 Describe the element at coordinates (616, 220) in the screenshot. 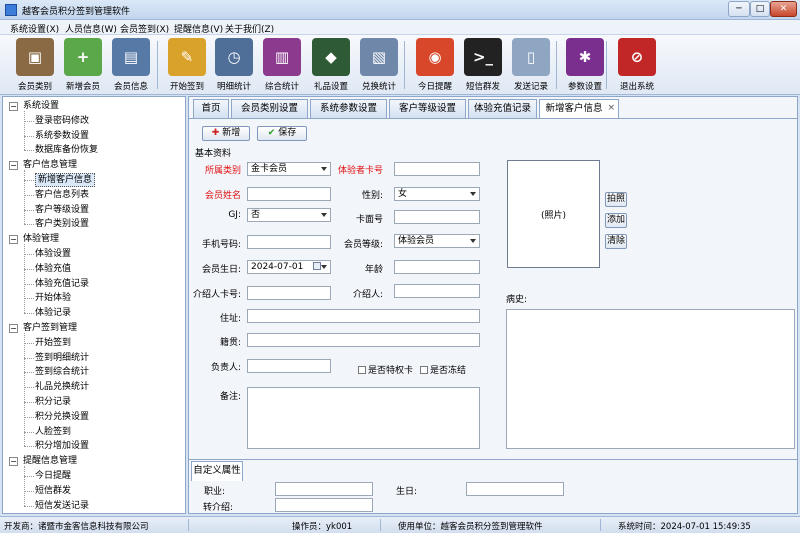

I see `add-photo-button: 添加` at that location.